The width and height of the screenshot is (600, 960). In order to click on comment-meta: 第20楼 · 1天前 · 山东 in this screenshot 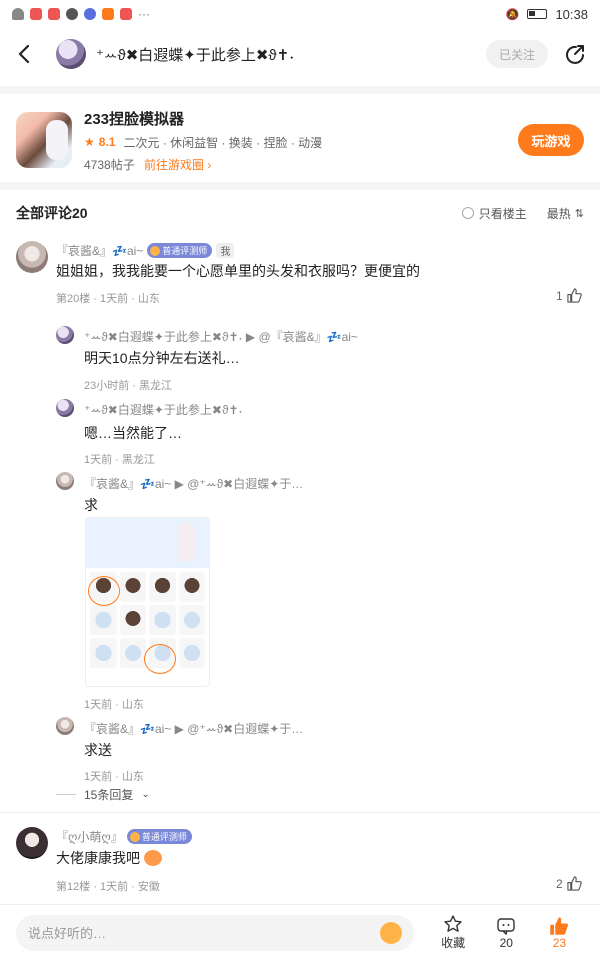, I will do `click(108, 299)`.